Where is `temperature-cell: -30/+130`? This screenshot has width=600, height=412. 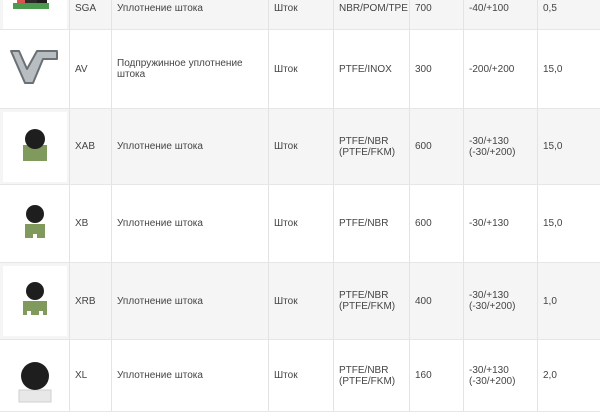
temperature-cell: -30/+130 is located at coordinates (501, 223).